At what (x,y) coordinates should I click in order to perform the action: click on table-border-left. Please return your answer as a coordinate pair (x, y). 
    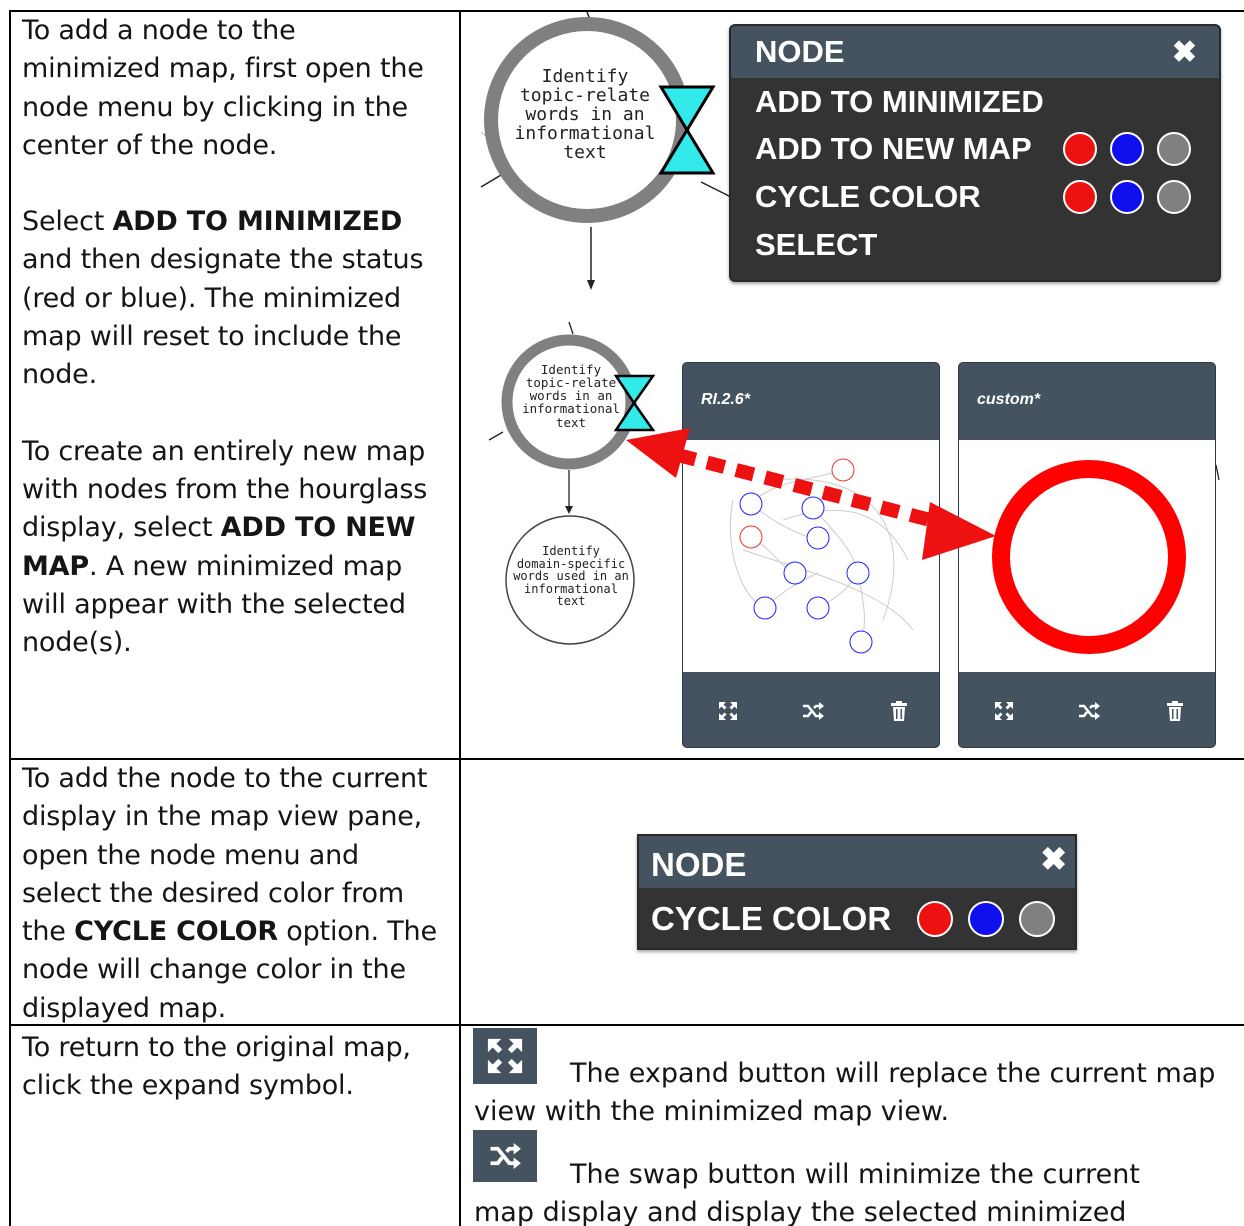
    Looking at the image, I should click on (10, 618).